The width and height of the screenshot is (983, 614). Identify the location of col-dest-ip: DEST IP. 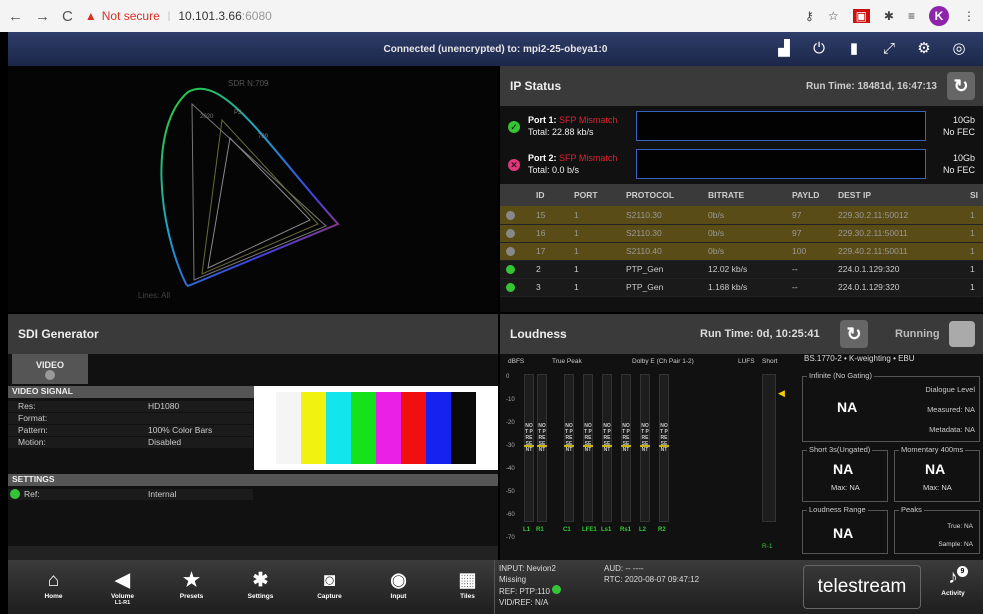
(898, 195).